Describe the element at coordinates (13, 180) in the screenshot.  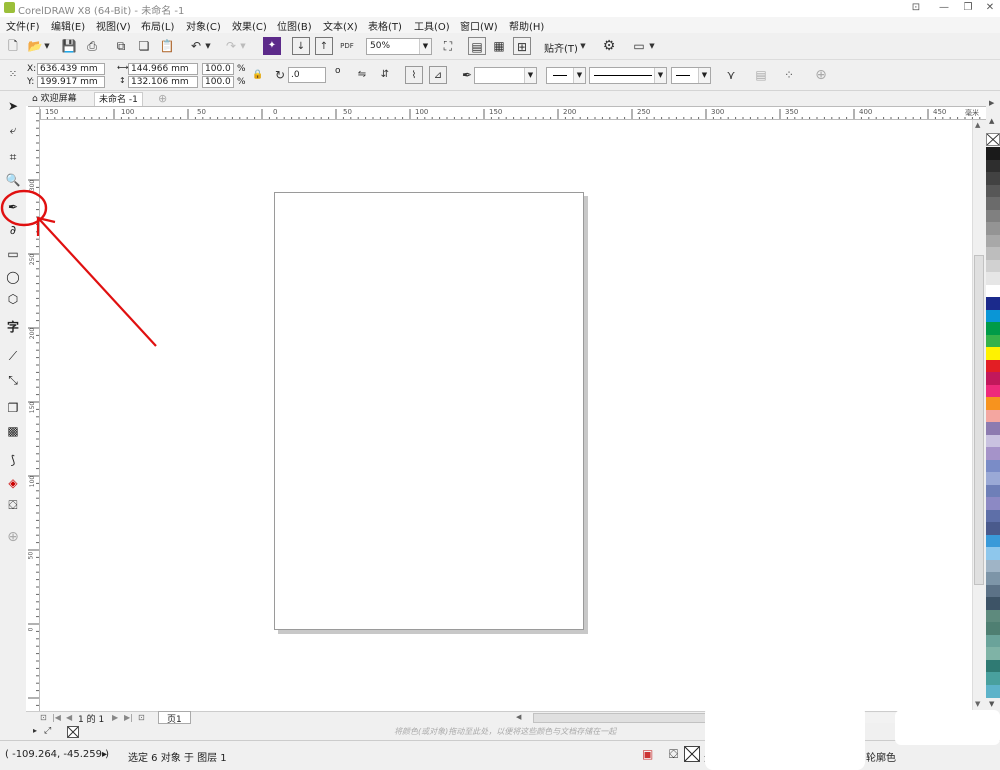
I see `zoom-tool-icon: 🔍` at that location.